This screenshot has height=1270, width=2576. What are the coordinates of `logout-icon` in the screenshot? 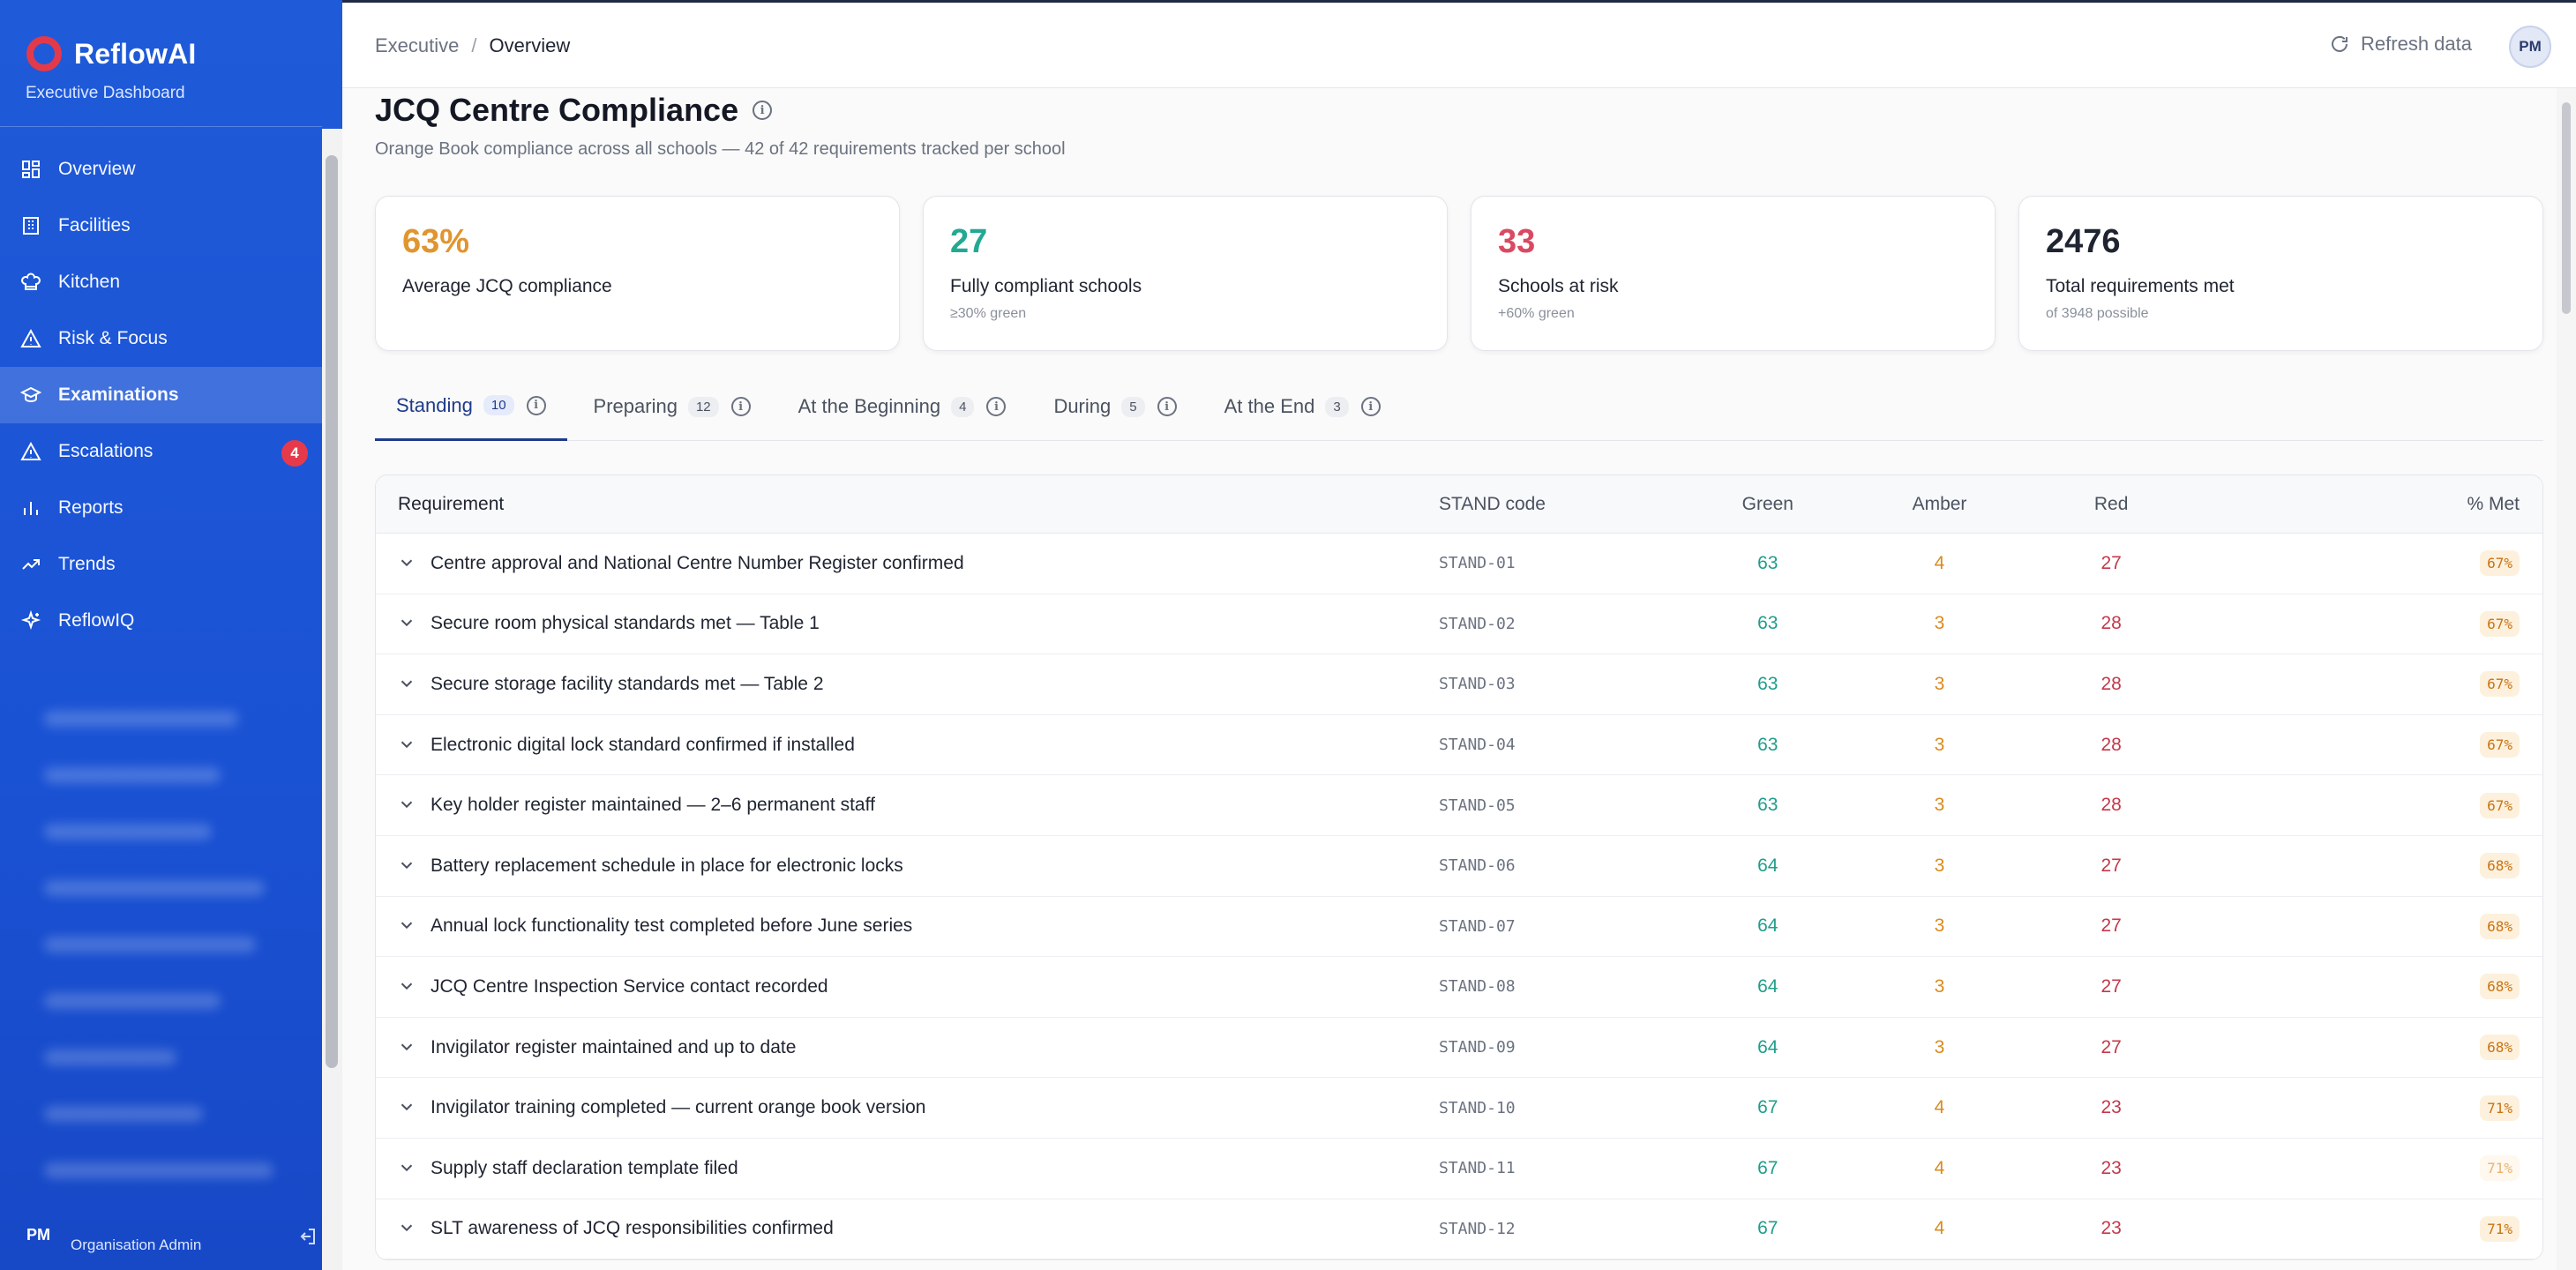 It's located at (307, 1236).